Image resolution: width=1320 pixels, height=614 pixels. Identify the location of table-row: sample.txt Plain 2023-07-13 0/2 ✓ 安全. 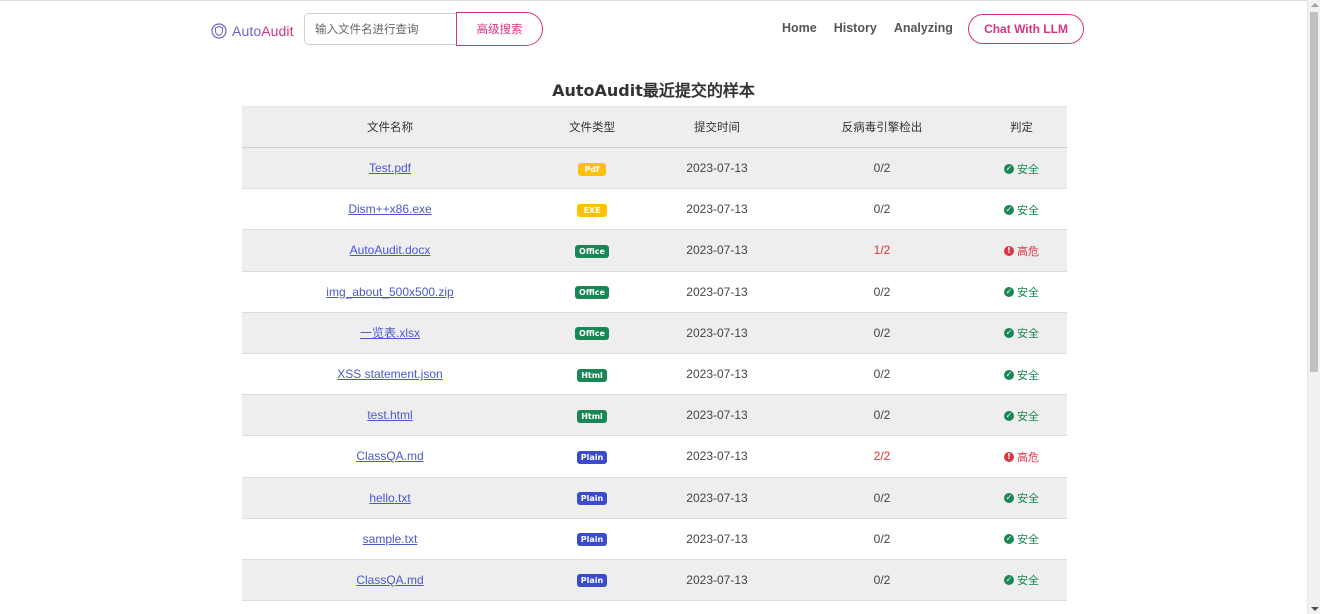
(654, 539).